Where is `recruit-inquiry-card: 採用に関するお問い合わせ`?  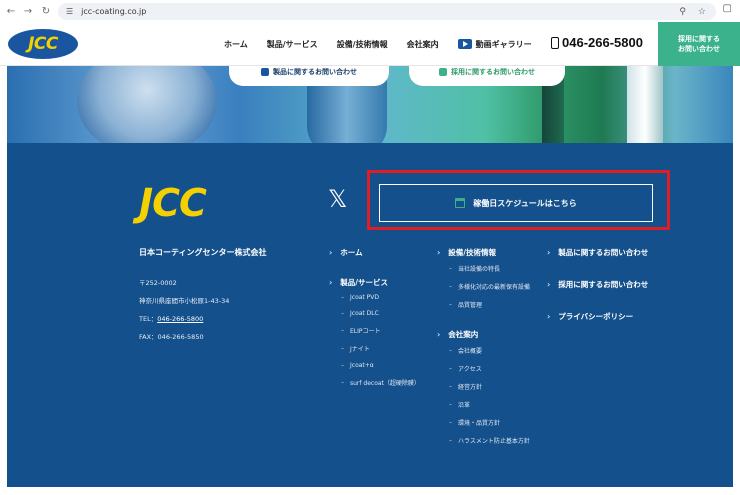 recruit-inquiry-card: 採用に関するお問い合わせ is located at coordinates (487, 76).